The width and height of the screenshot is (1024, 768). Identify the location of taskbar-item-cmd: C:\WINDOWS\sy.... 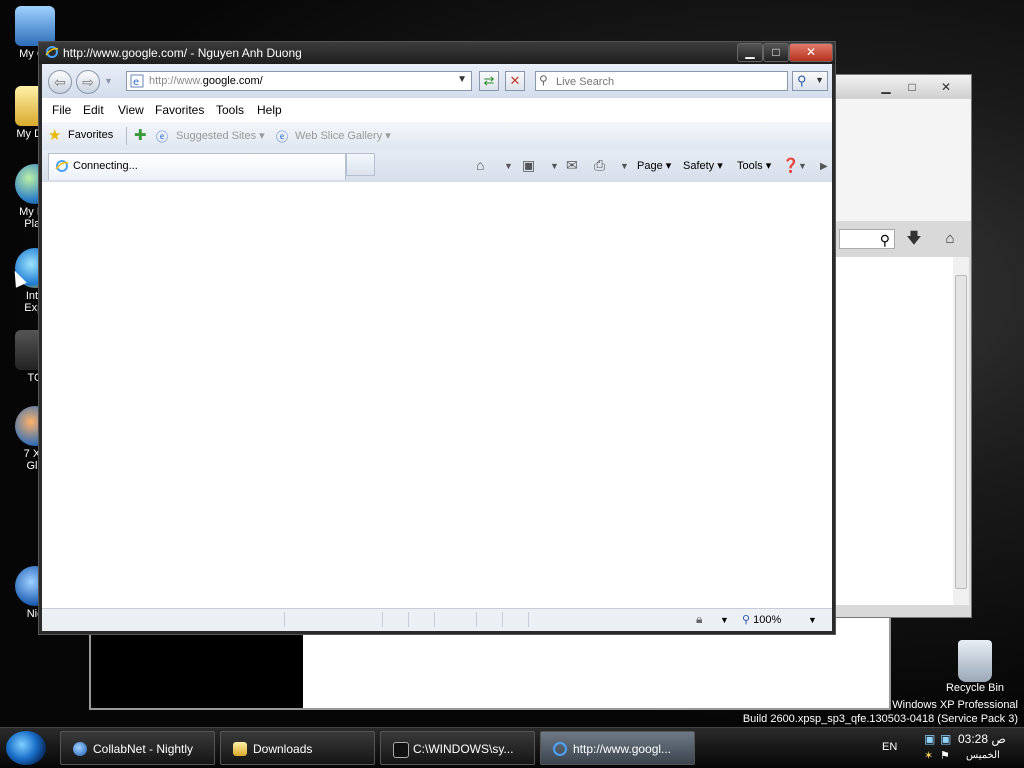
(457, 748).